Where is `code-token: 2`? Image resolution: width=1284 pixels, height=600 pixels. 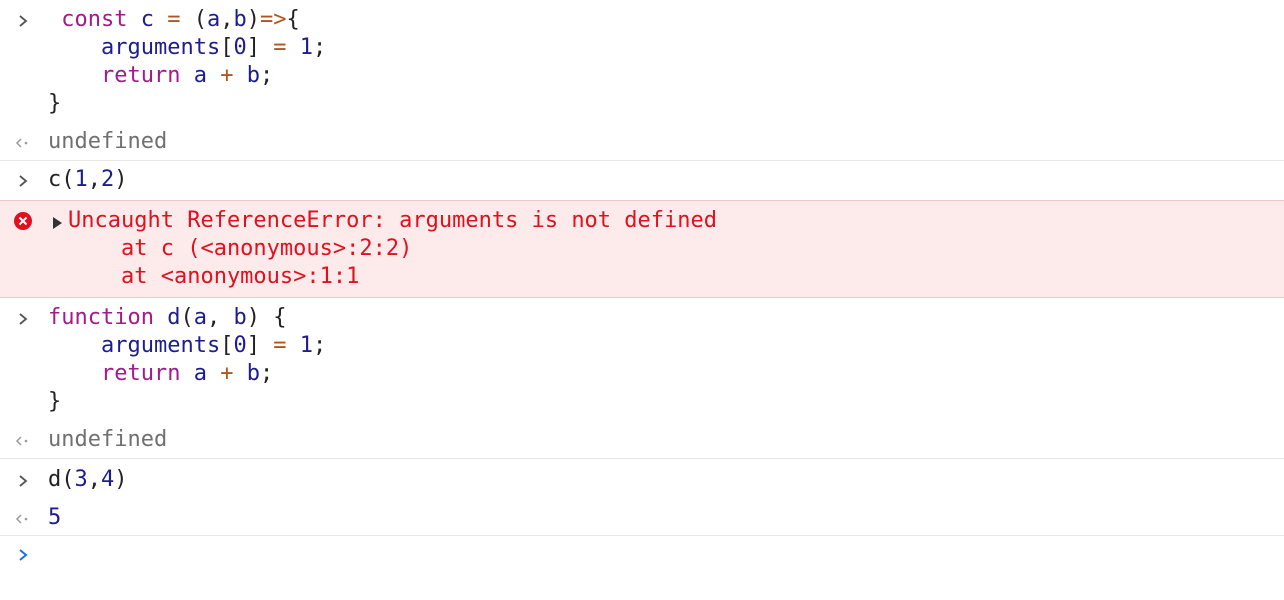
code-token: 2 is located at coordinates (108, 179).